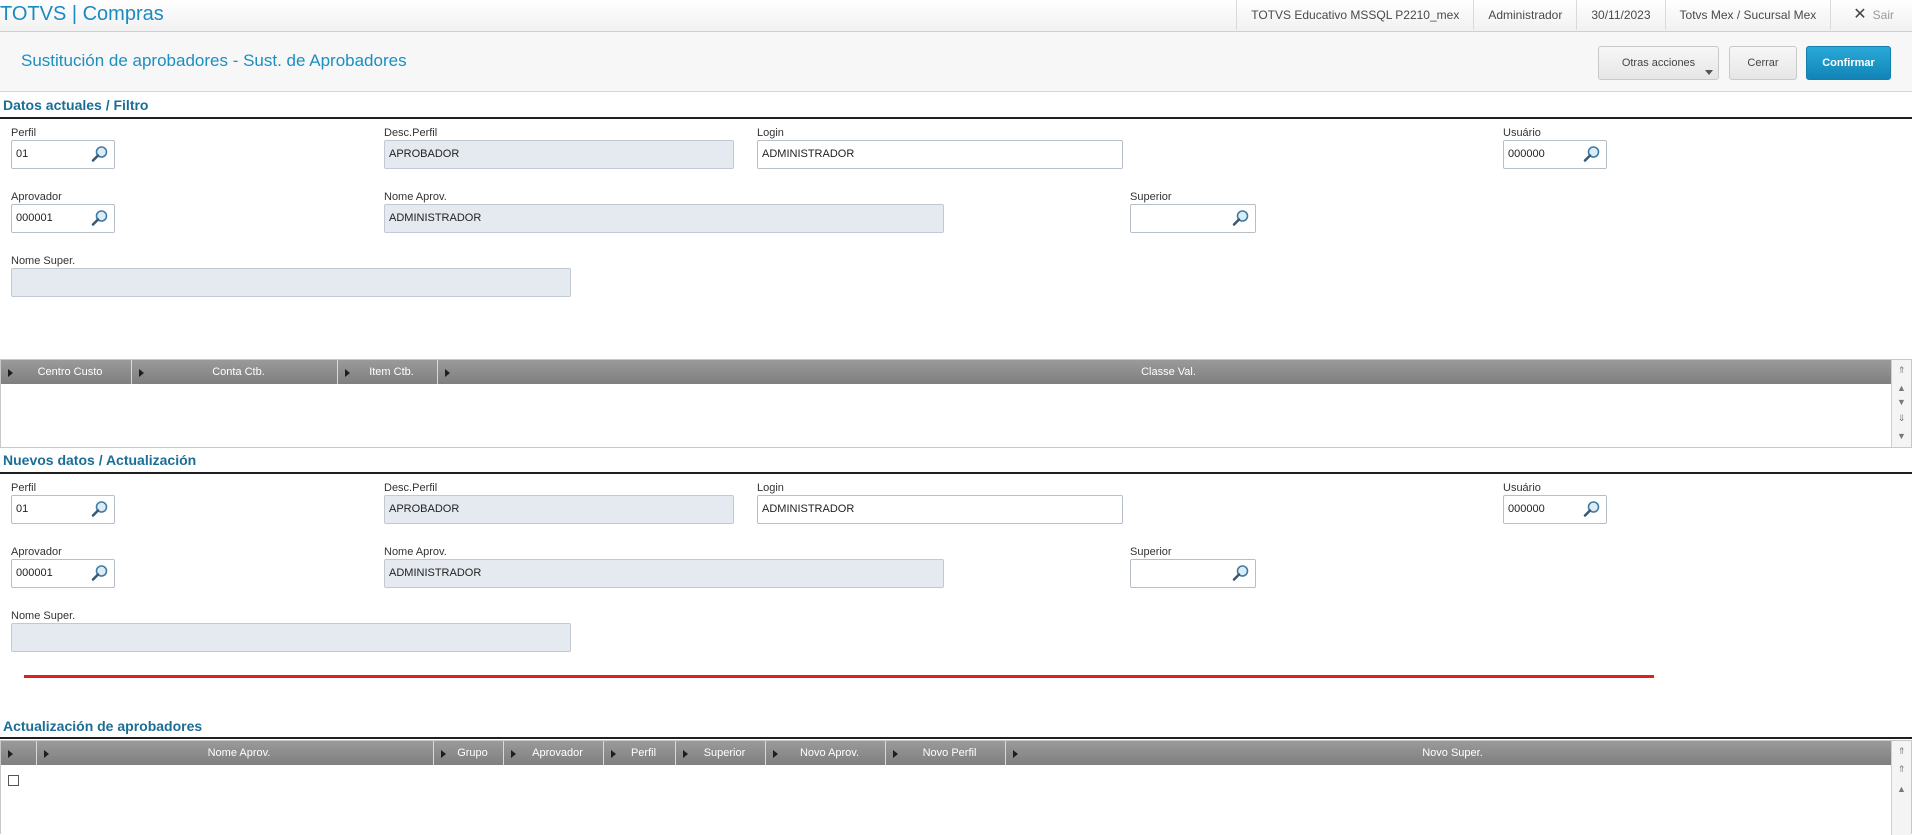 The image size is (1912, 835). Describe the element at coordinates (34, 573) in the screenshot. I see `new-aprovador-value: 000001` at that location.